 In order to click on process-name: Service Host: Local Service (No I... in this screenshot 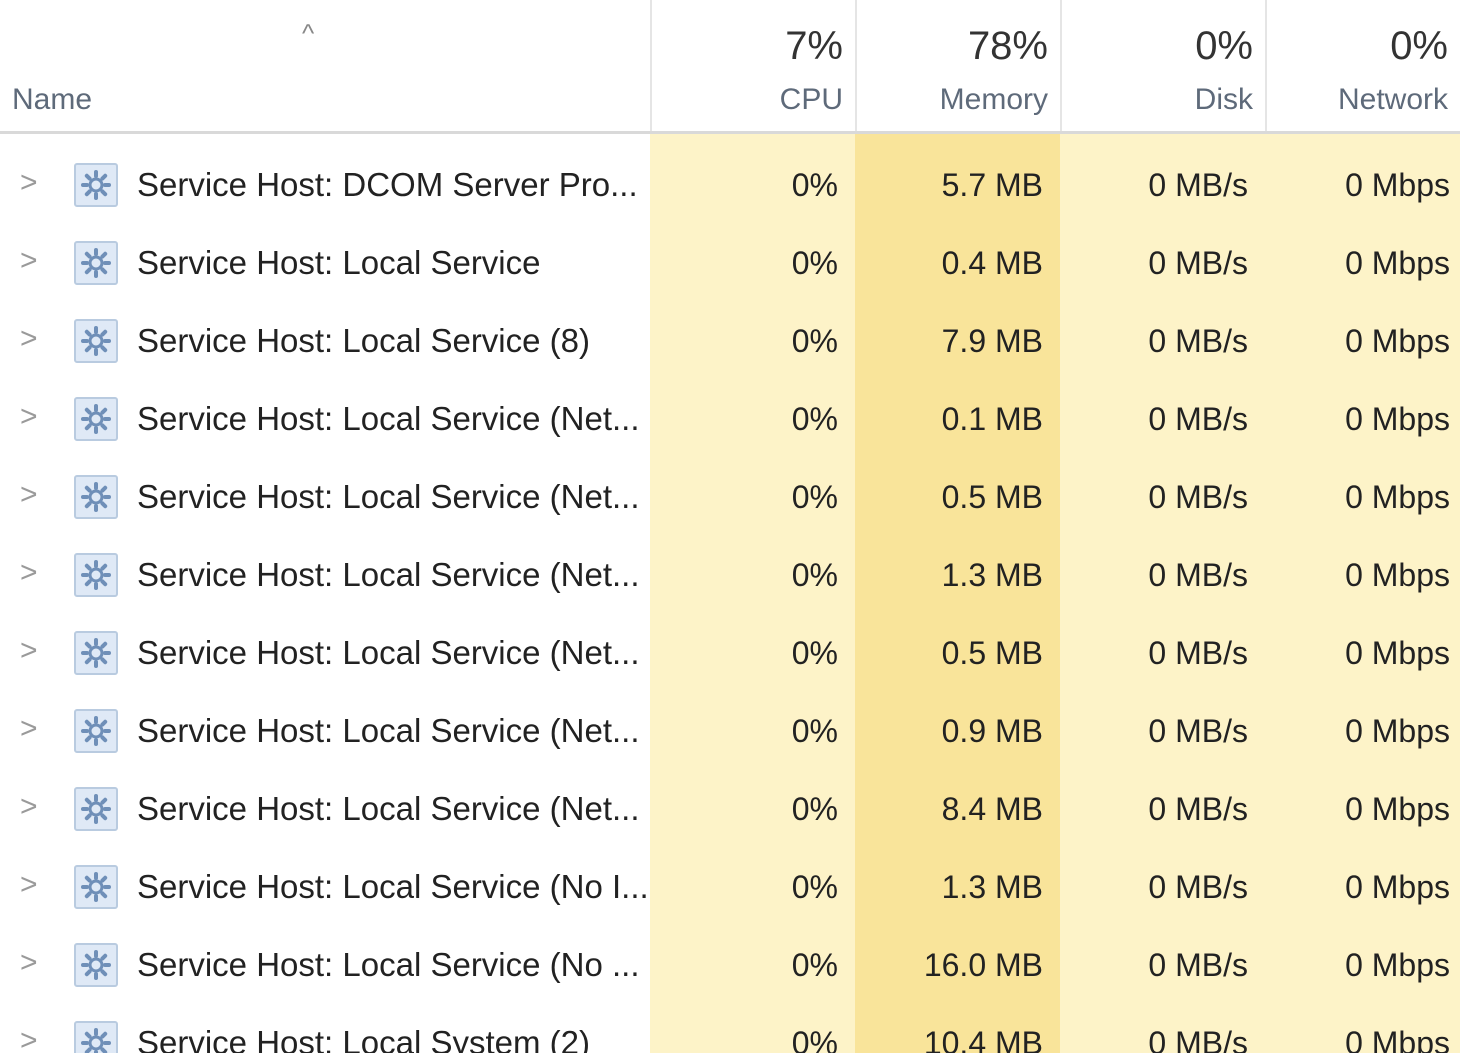, I will do `click(393, 886)`.